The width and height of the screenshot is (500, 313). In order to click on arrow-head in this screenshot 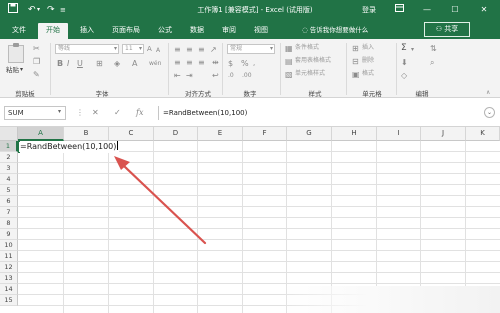, I will do `click(122, 163)`.